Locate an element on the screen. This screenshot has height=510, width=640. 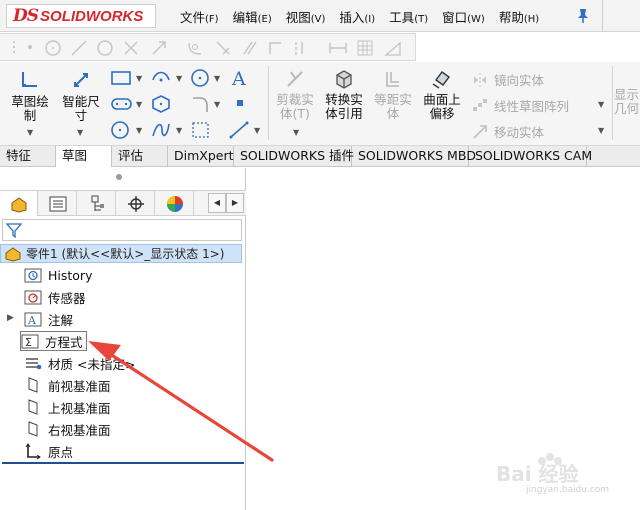
sketch-dropdown-caret: ▼ is located at coordinates (30, 132).